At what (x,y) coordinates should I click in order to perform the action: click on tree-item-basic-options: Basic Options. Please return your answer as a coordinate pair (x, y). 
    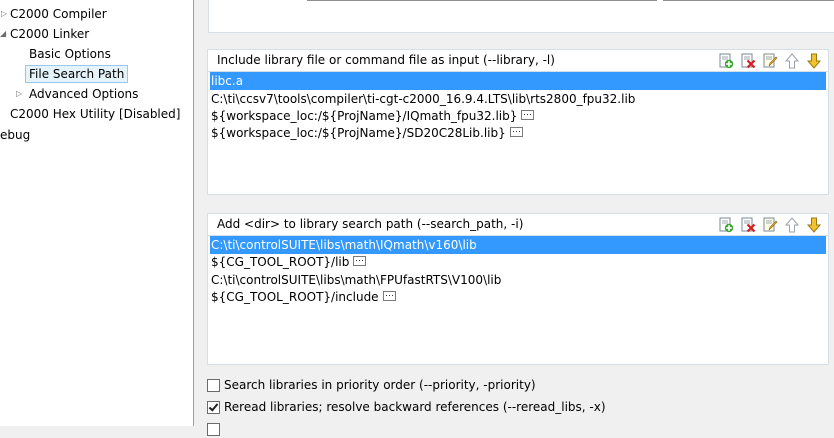
    Looking at the image, I should click on (70, 54).